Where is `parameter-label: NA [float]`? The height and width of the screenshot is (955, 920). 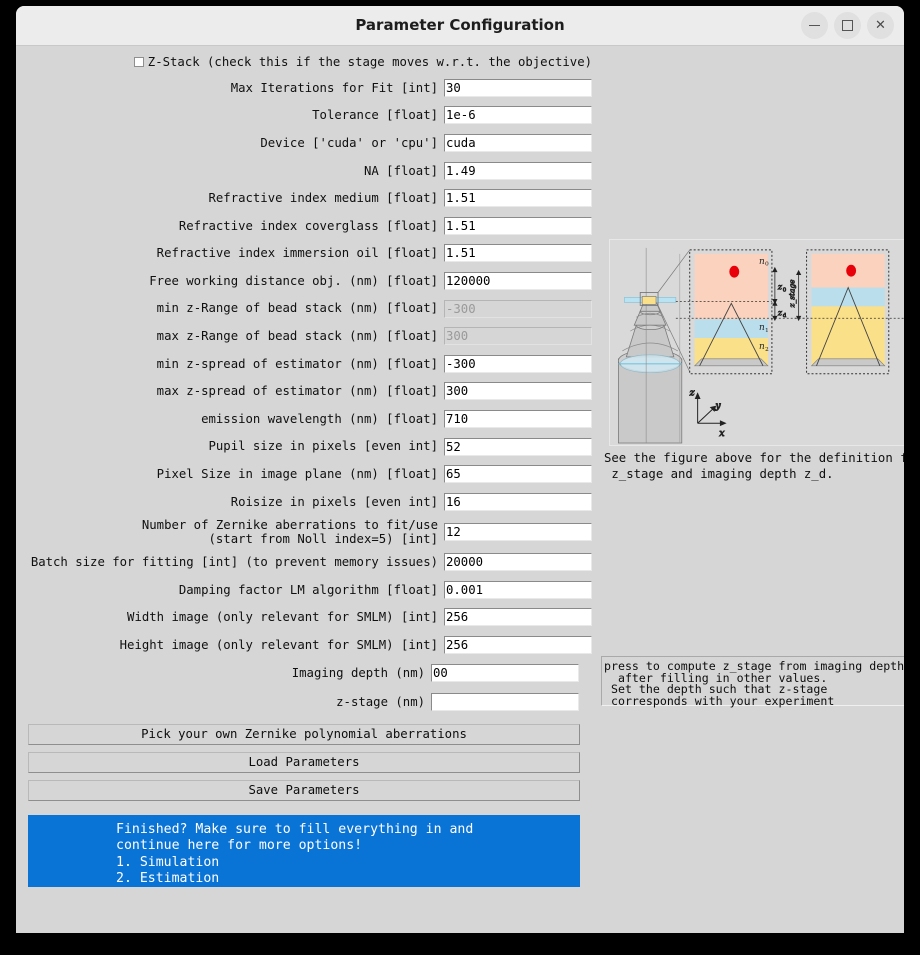 parameter-label: NA [float] is located at coordinates (400, 170).